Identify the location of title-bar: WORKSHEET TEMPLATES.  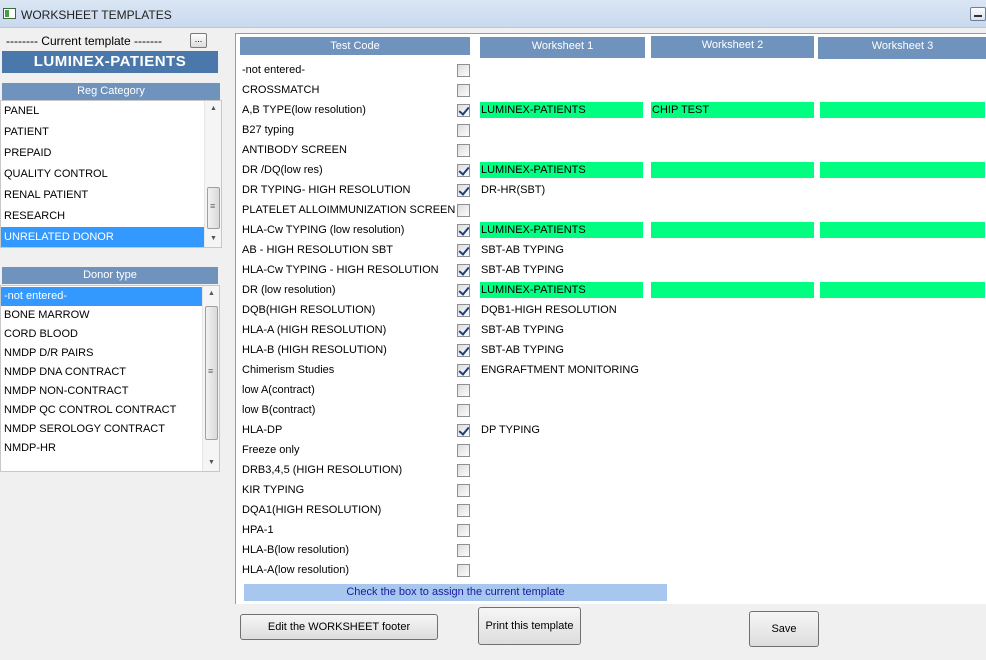
(493, 14).